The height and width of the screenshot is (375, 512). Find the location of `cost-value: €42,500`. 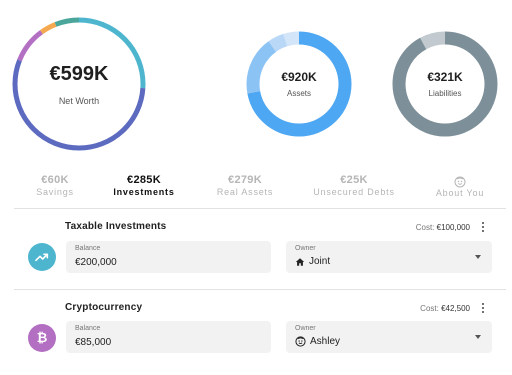

cost-value: €42,500 is located at coordinates (455, 308).